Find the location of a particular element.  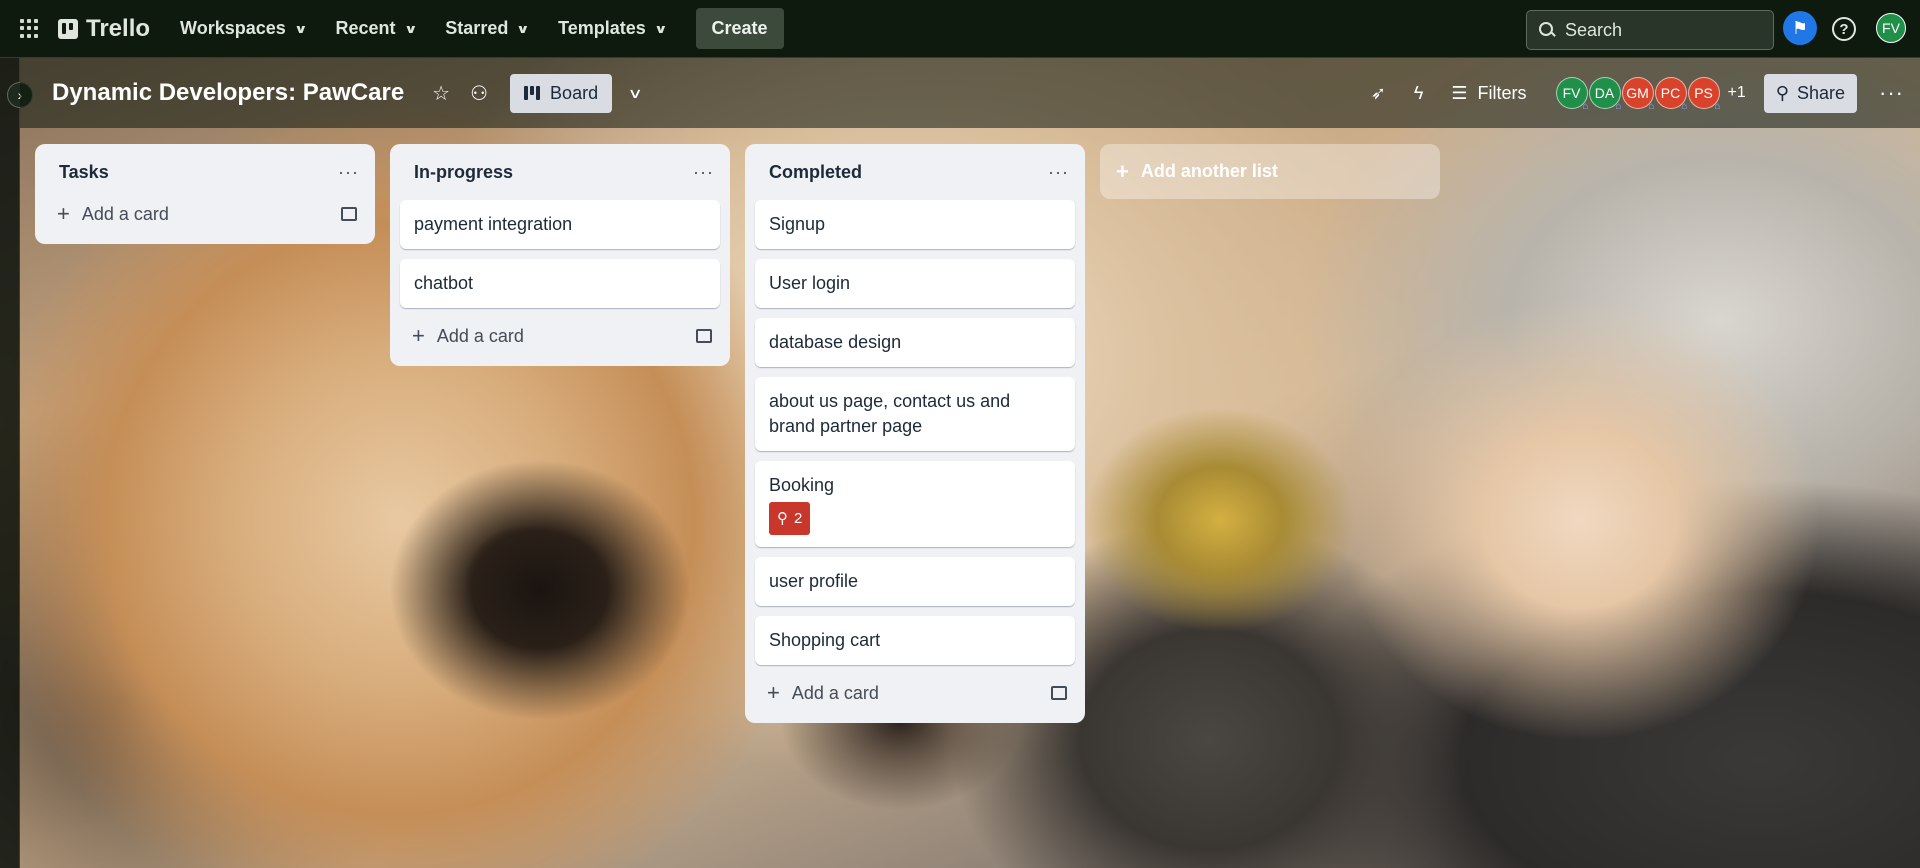

list-header: Tasks ··· is located at coordinates (205, 172).